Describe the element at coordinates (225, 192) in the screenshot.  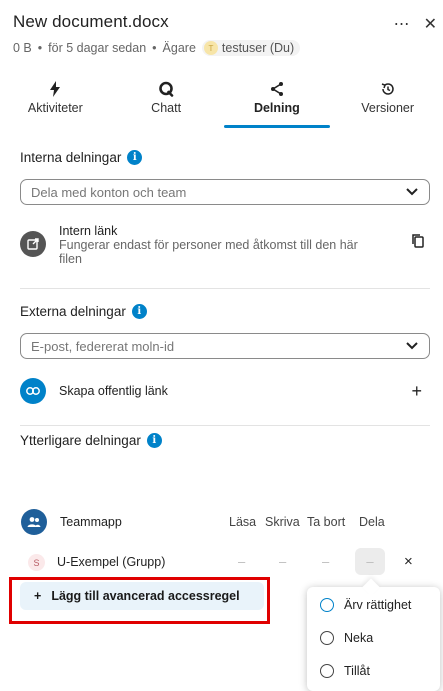
I see `internal-share-select: Dela med konton och team` at that location.